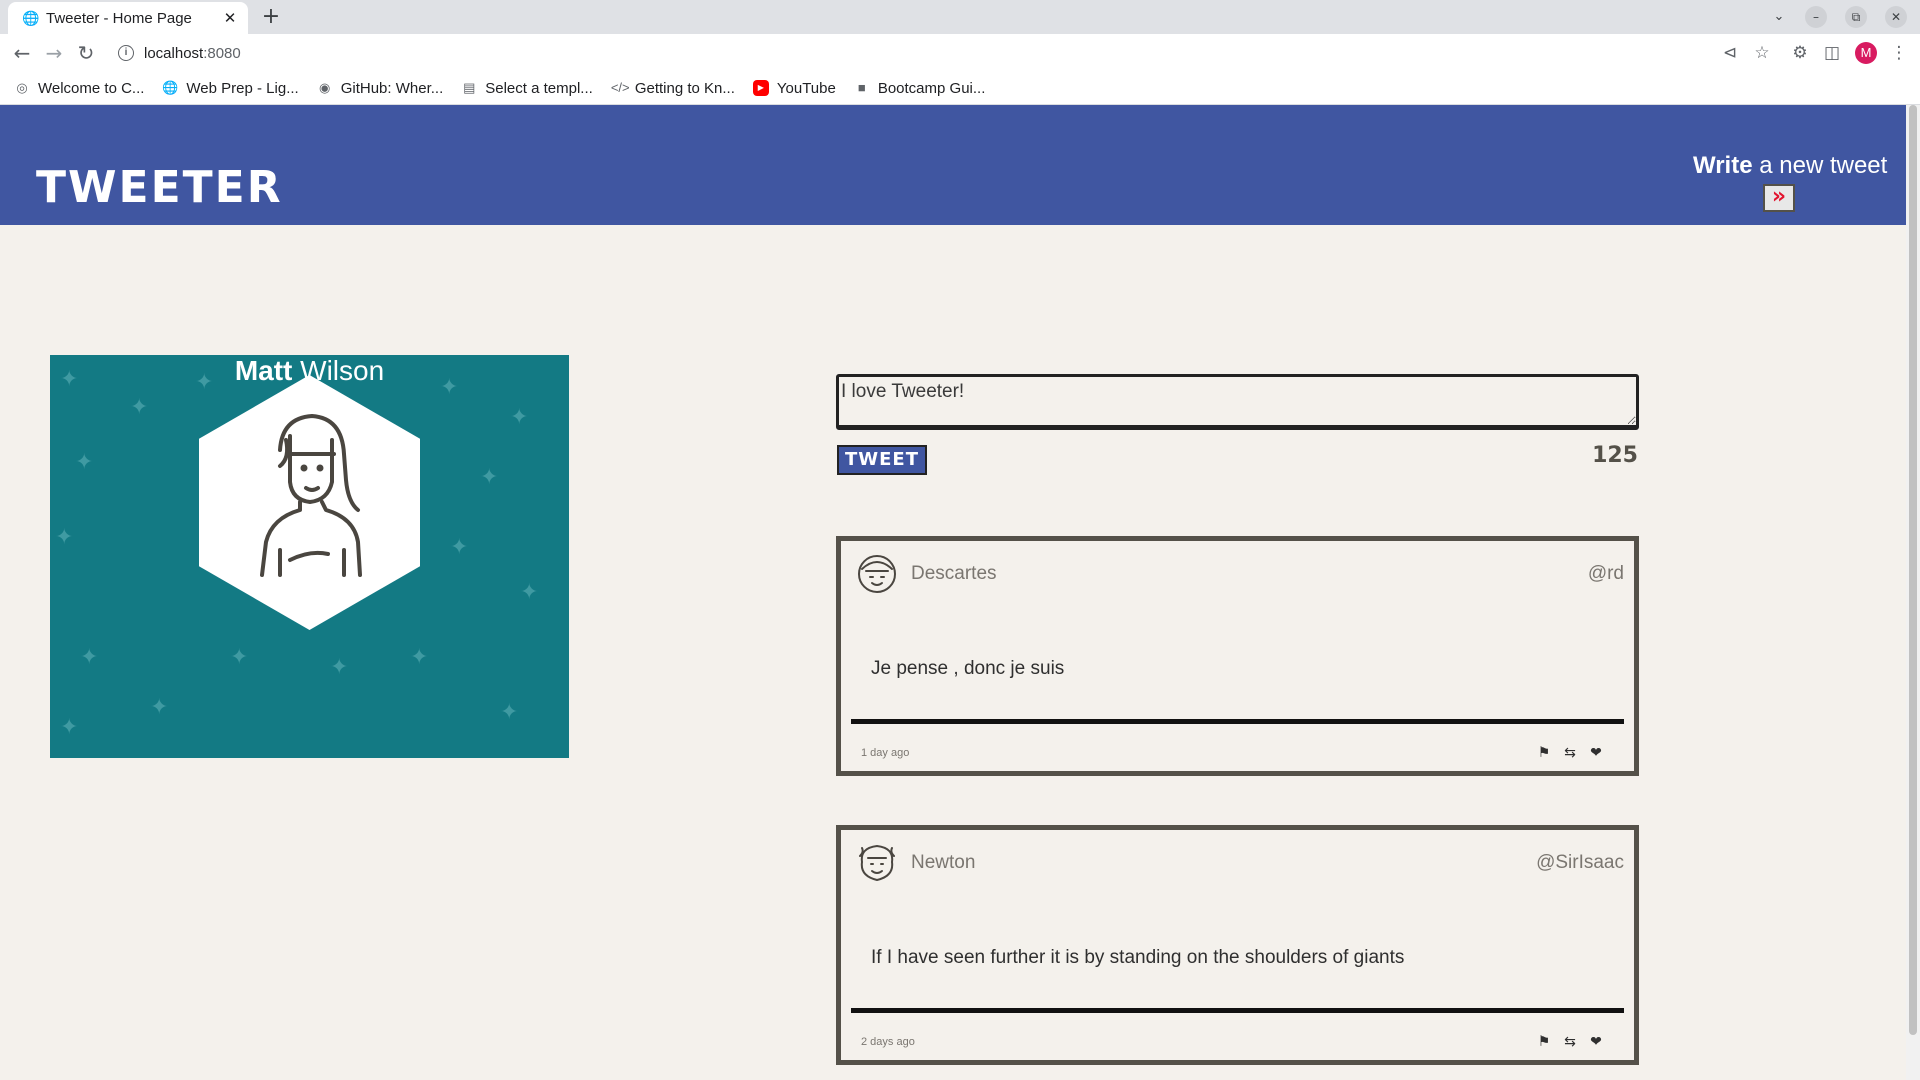  I want to click on tab-search-icon: ⌄, so click(1779, 17).